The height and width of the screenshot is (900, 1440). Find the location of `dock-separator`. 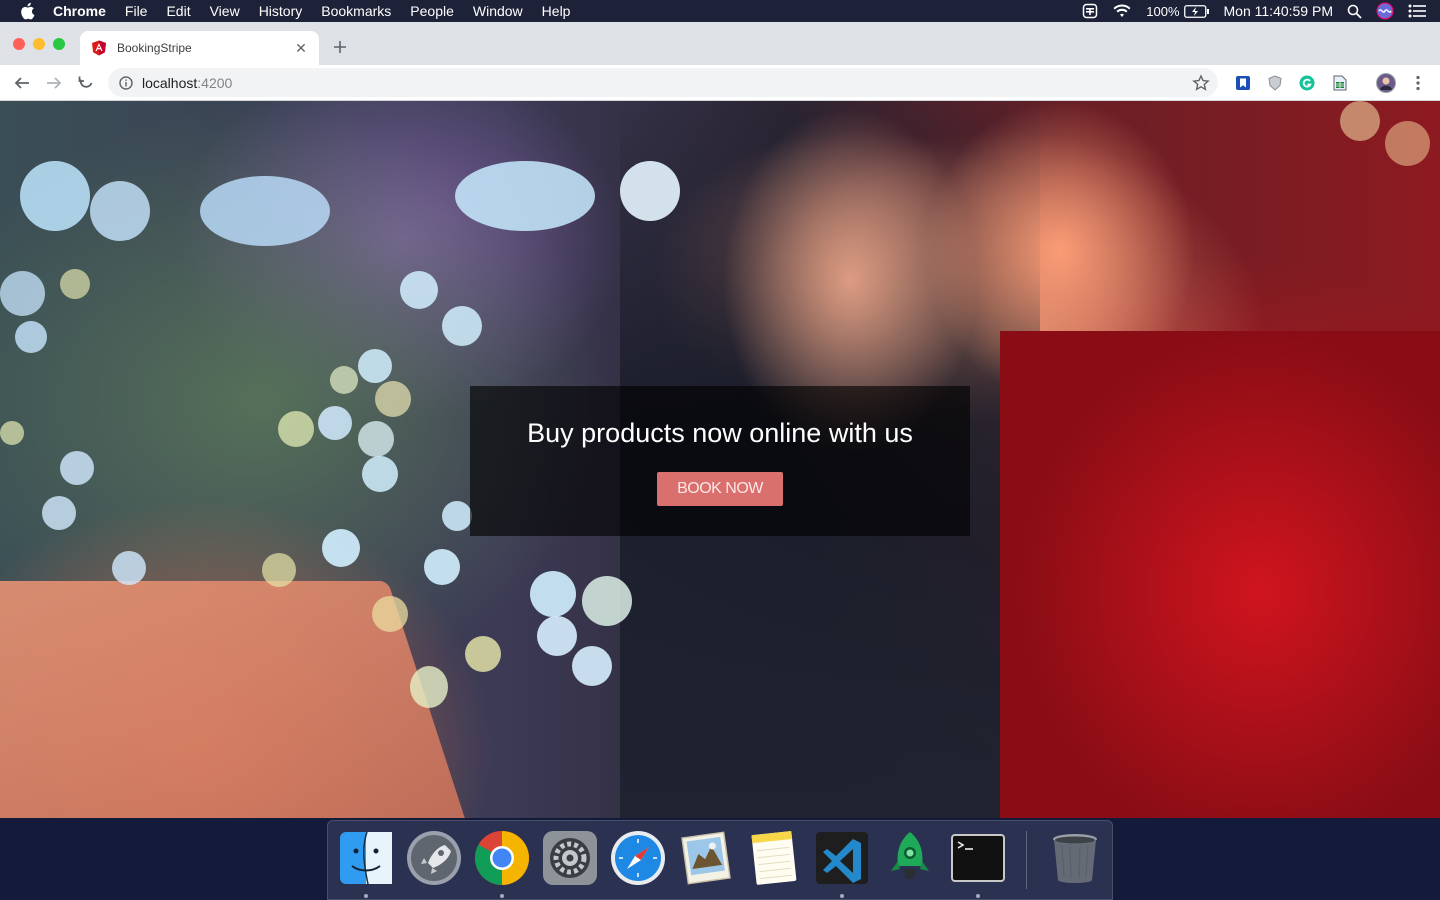

dock-separator is located at coordinates (1026, 860).